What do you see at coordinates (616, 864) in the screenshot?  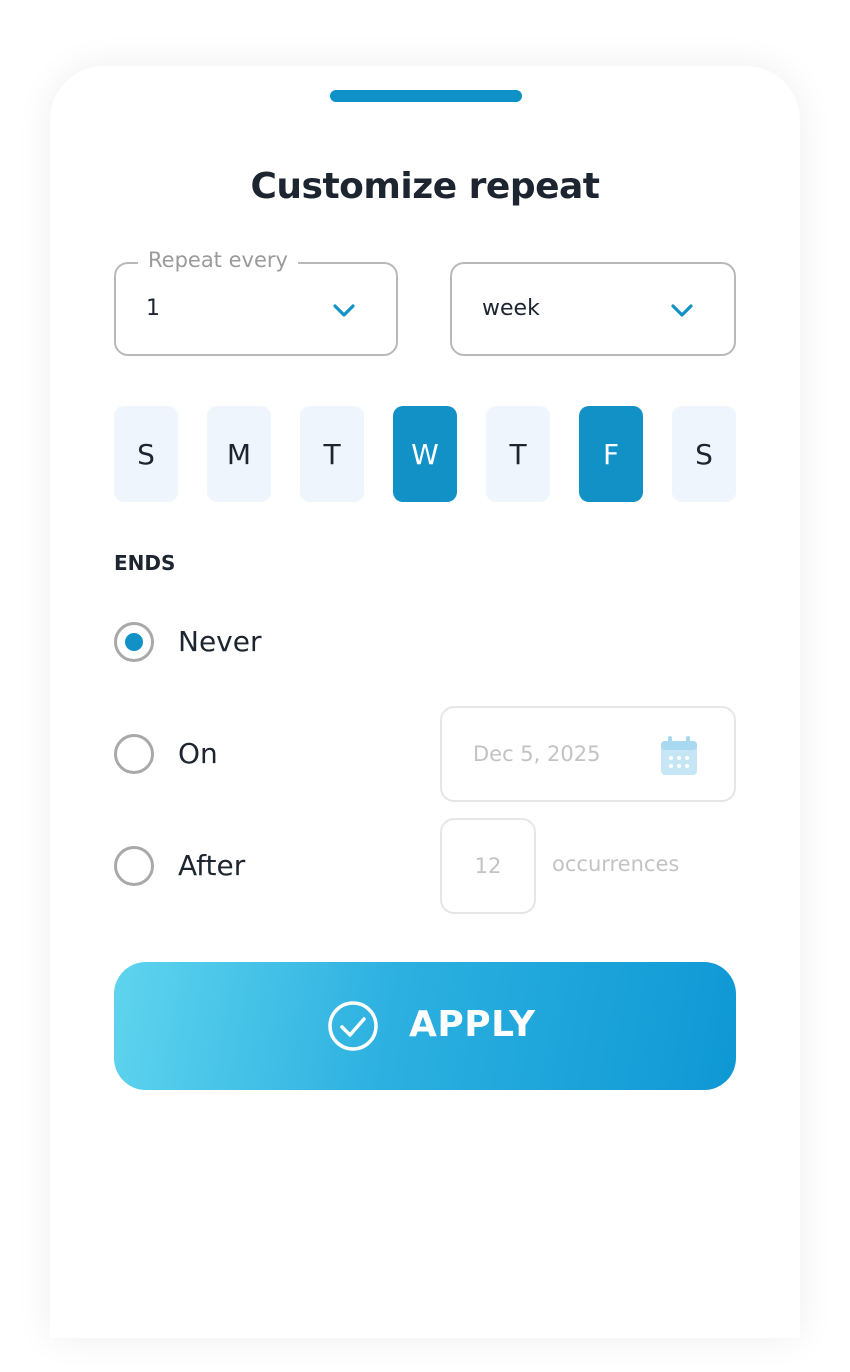 I see `occurrences-label: occurrences` at bounding box center [616, 864].